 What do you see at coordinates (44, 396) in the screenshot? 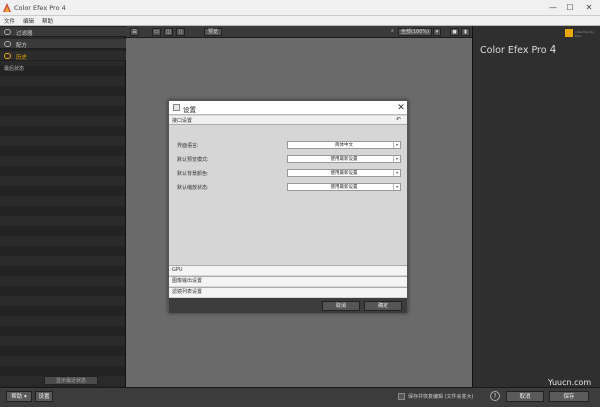
I see `settings-button: 设置` at bounding box center [44, 396].